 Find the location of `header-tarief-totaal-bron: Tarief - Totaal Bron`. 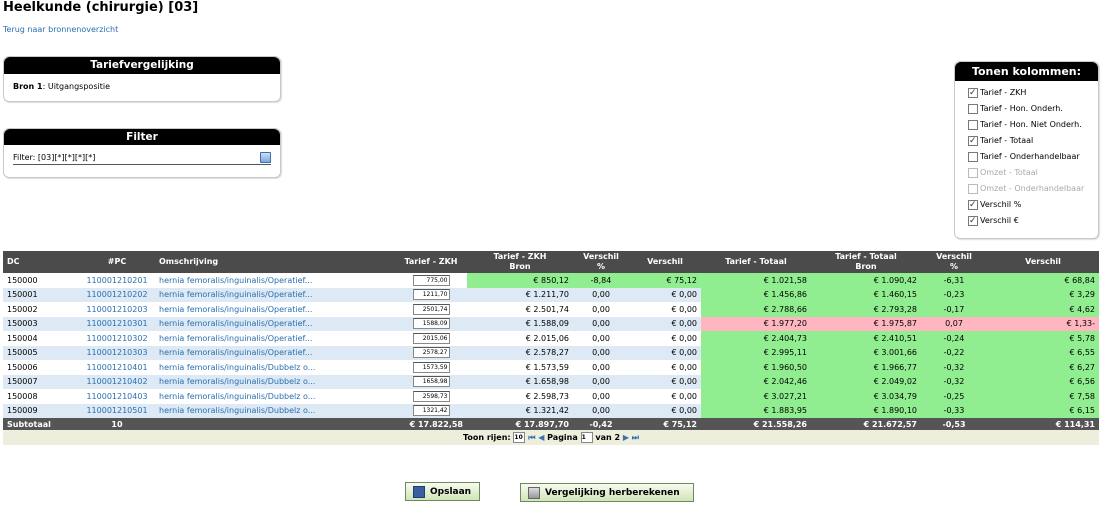

header-tarief-totaal-bron: Tarief - Totaal Bron is located at coordinates (866, 262).